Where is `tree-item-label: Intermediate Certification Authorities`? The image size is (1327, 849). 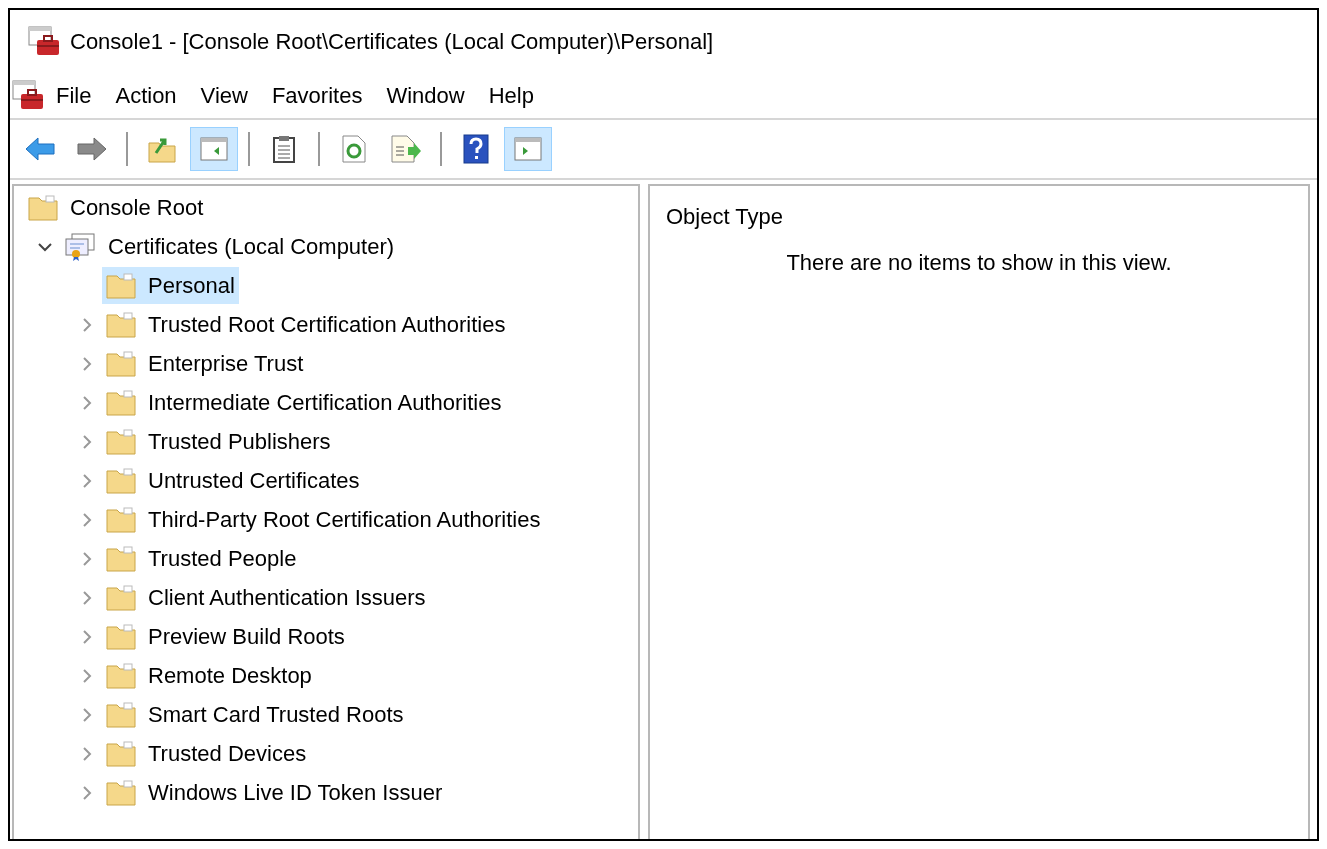
tree-item-label: Intermediate Certification Authorities is located at coordinates (325, 403).